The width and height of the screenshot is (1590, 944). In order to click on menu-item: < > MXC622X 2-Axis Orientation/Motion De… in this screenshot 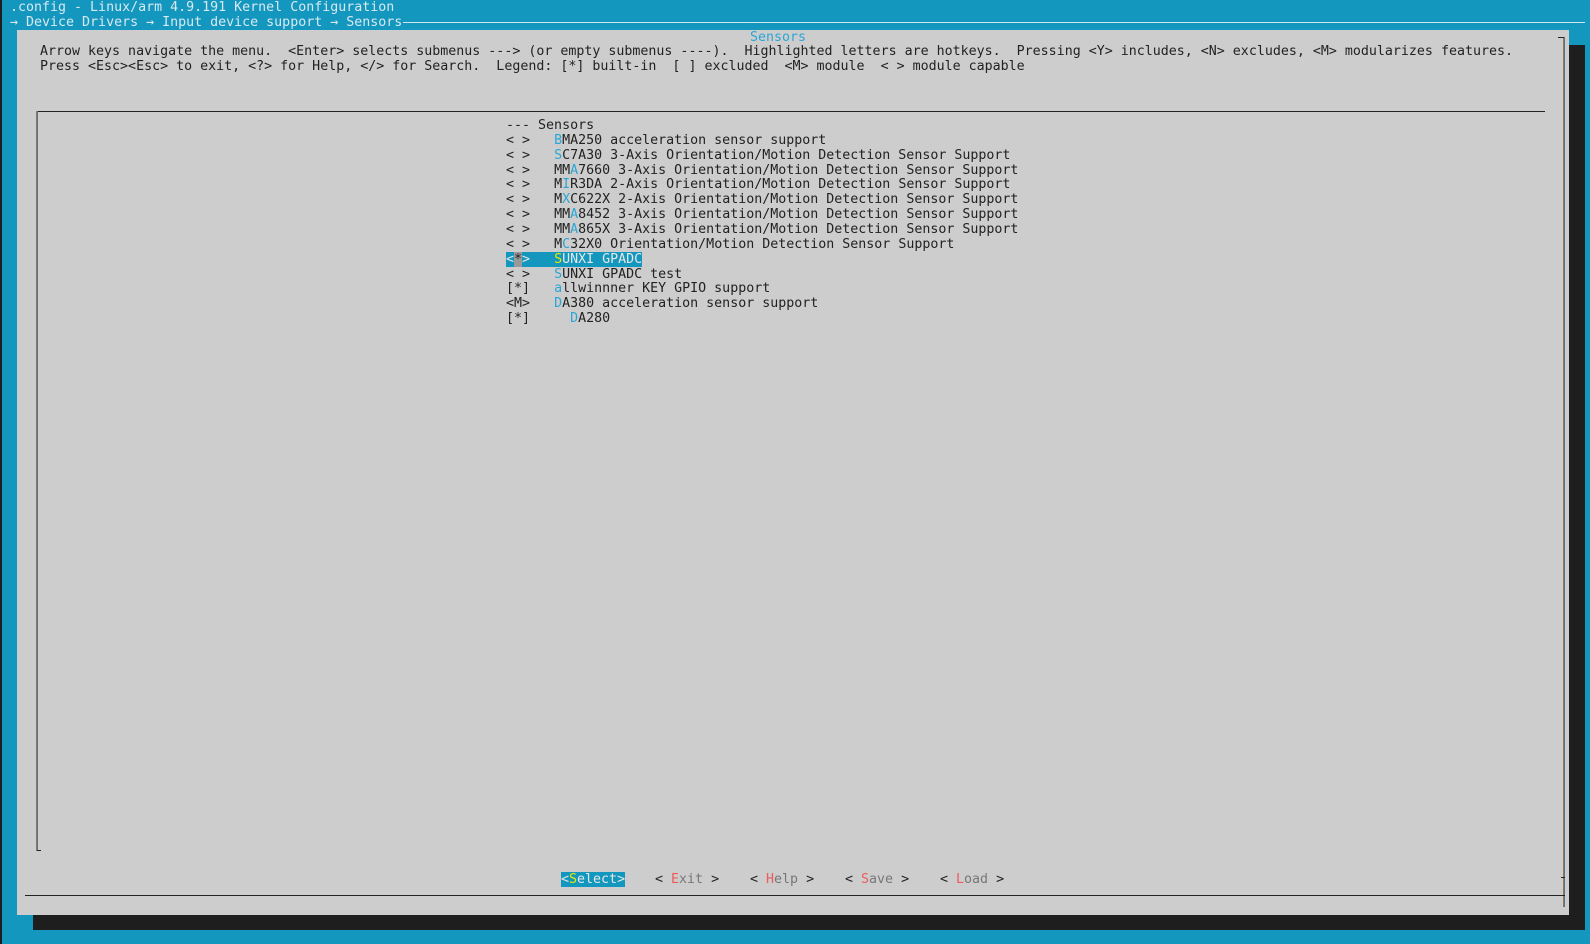, I will do `click(762, 199)`.